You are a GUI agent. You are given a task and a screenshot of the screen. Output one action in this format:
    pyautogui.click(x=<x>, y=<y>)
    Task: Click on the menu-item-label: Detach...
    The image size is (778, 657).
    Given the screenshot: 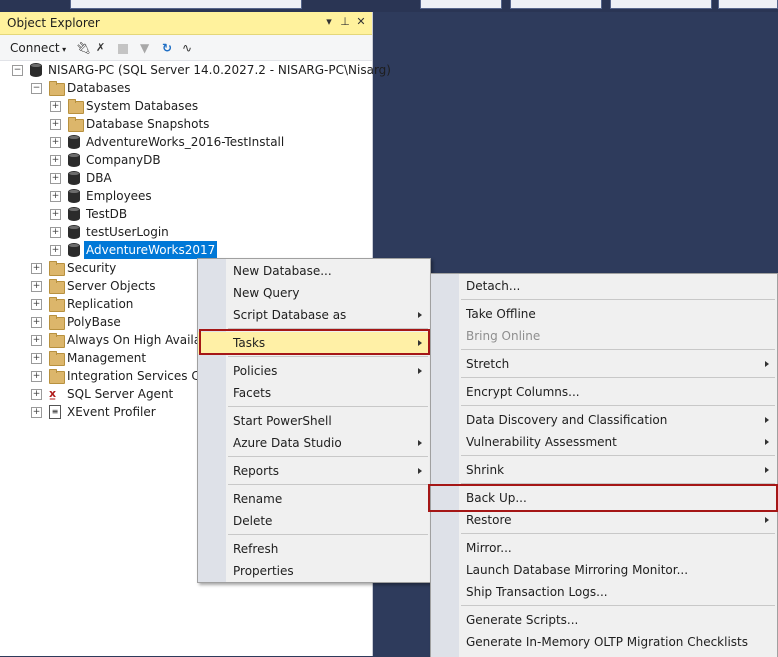 What is the action you would take?
    pyautogui.click(x=493, y=286)
    